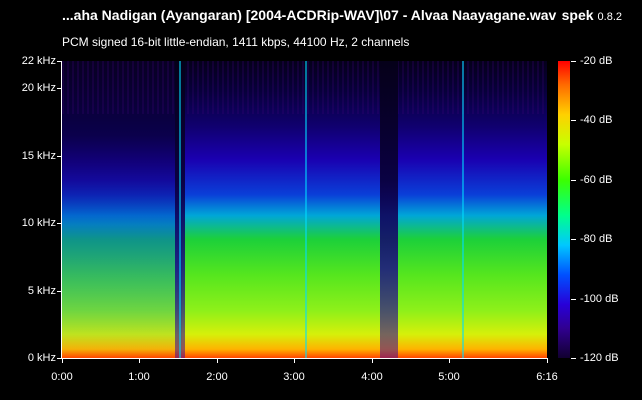 This screenshot has height=400, width=642. Describe the element at coordinates (41, 358) in the screenshot. I see `freq-label: 0 kHz` at that location.